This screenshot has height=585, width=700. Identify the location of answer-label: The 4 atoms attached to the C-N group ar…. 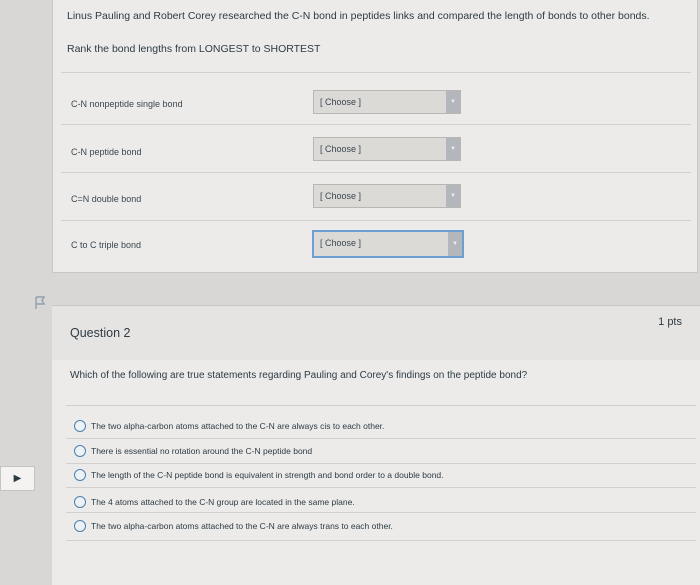
(223, 502).